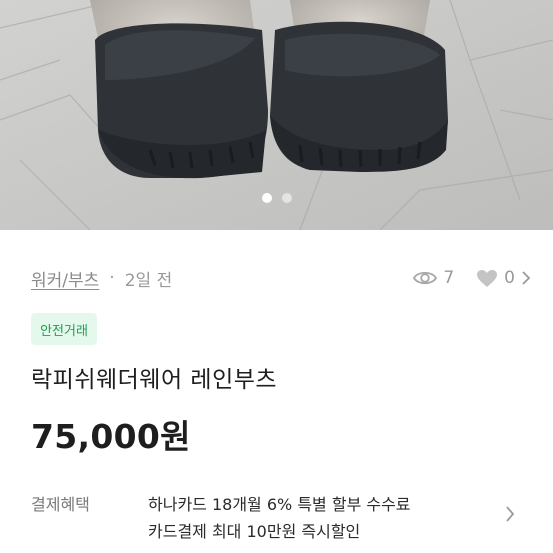 The width and height of the screenshot is (553, 553). I want to click on category-link: 워커/부츠, so click(65, 278).